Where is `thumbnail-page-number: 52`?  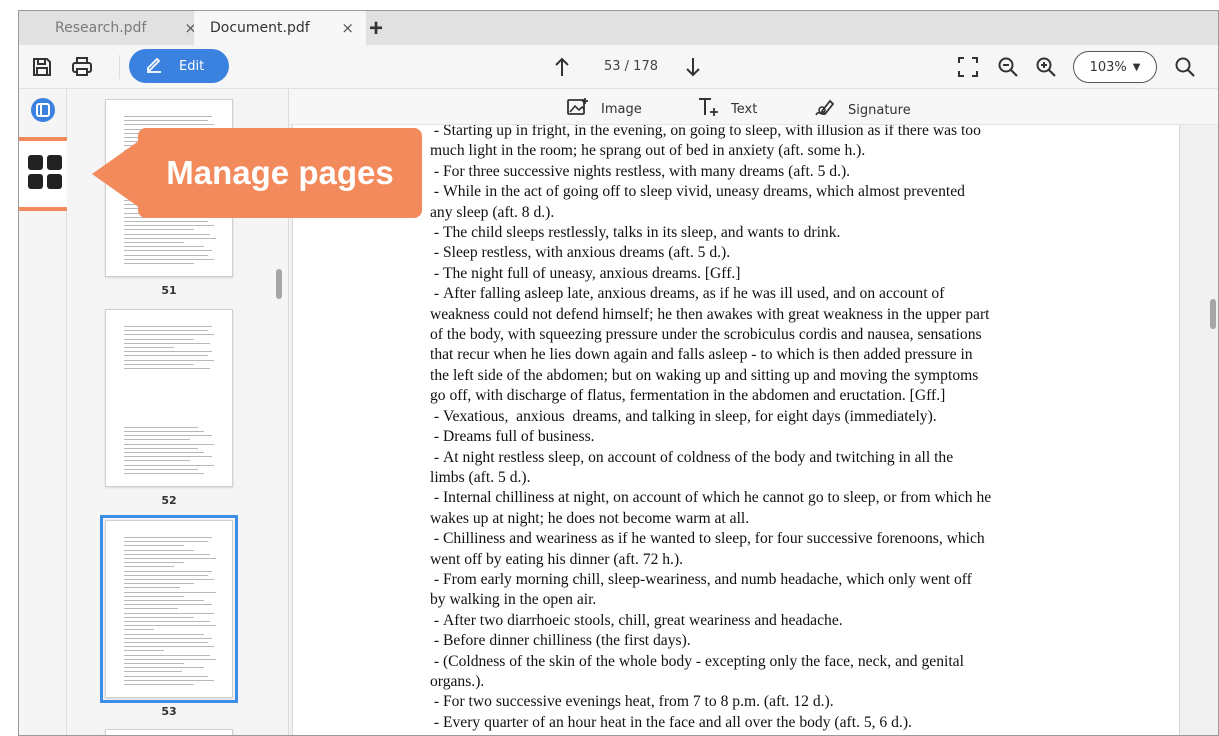
thumbnail-page-number: 52 is located at coordinates (169, 500).